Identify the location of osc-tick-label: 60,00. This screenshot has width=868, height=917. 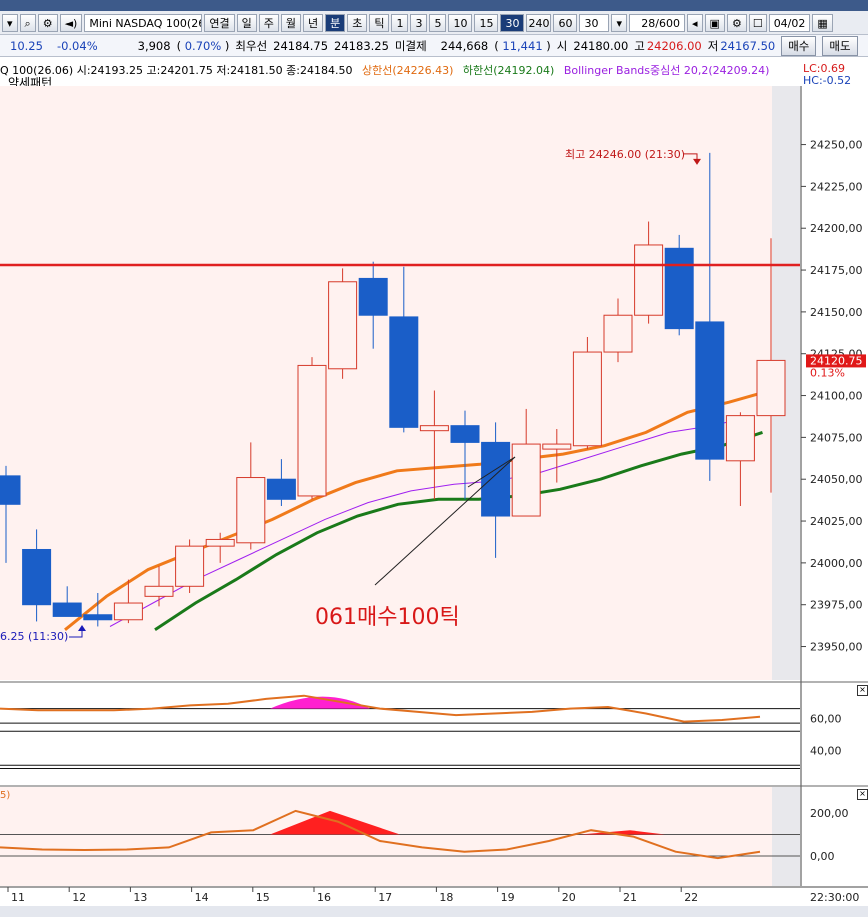
(826, 718).